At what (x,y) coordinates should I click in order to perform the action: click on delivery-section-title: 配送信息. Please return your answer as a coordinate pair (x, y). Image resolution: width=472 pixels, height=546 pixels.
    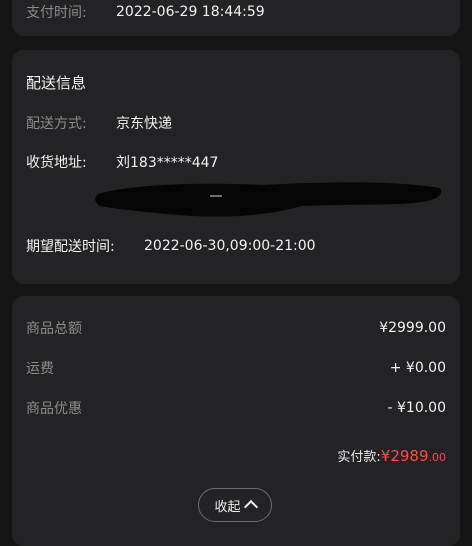
    Looking at the image, I should click on (56, 83).